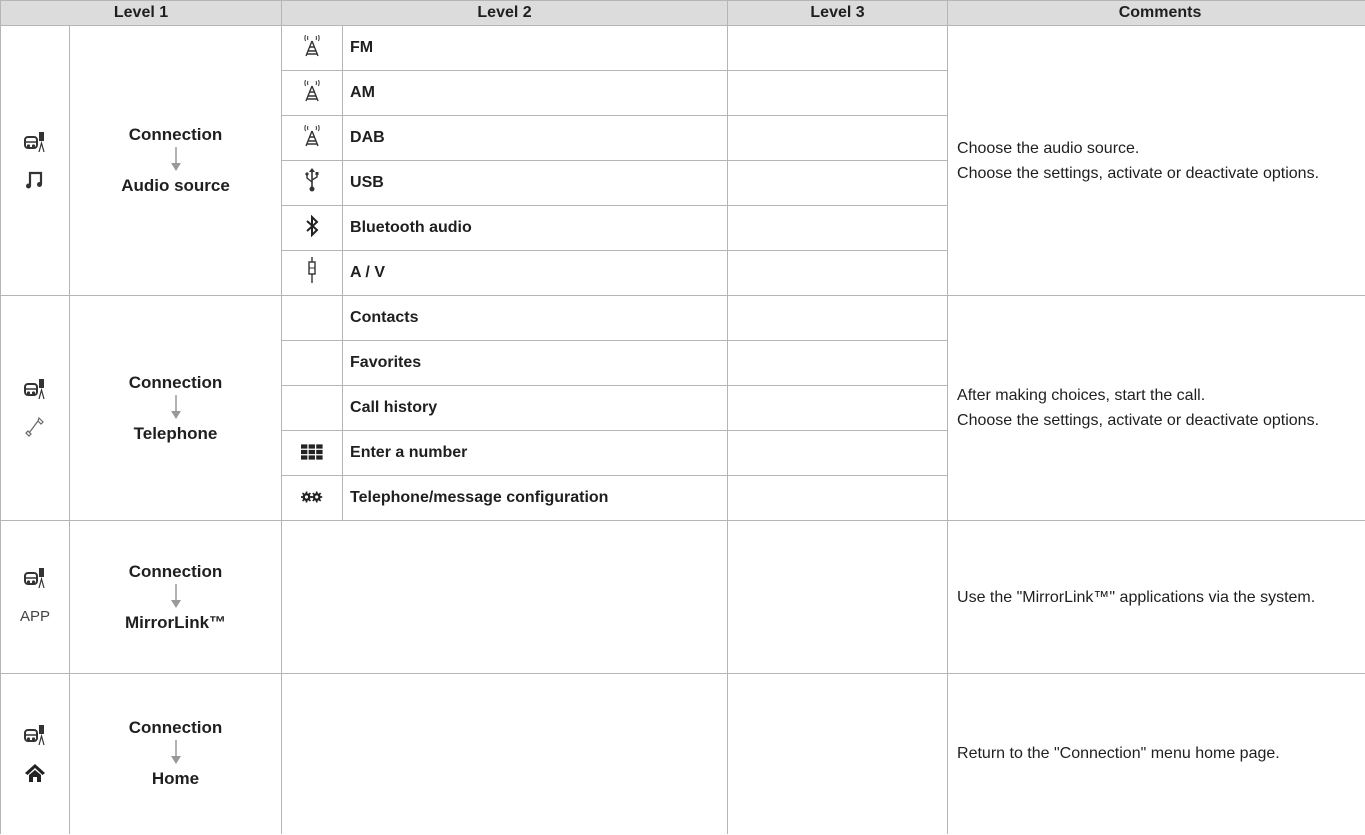 This screenshot has height=835, width=1365. Describe the element at coordinates (35, 773) in the screenshot. I see `home-icon` at that location.